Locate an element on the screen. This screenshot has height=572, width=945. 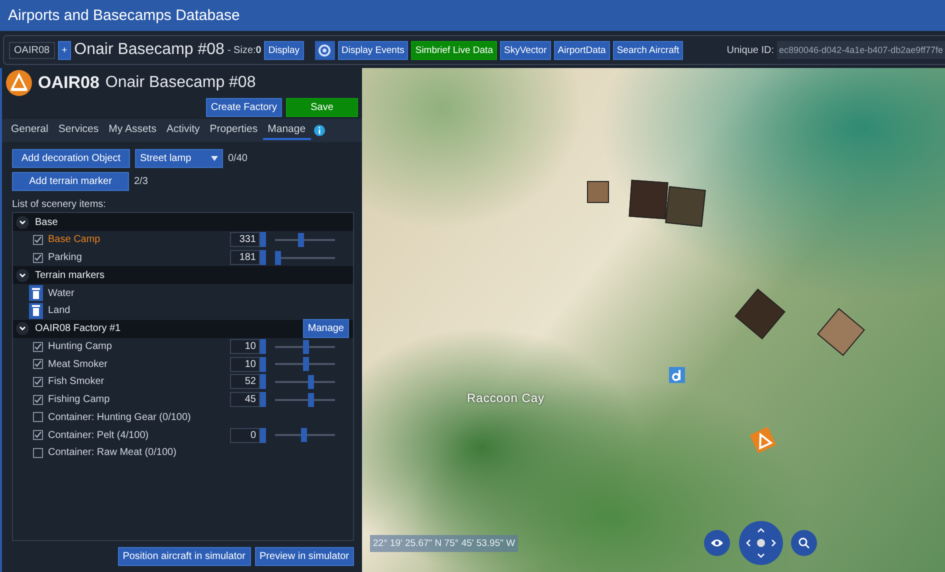
save-button: Save is located at coordinates (322, 107).